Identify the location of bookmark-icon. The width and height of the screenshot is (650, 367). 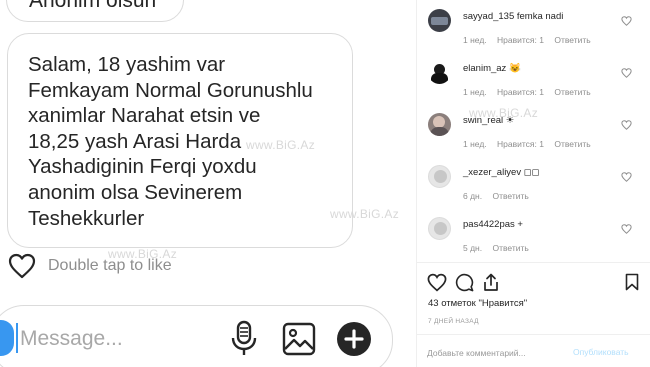
(632, 282).